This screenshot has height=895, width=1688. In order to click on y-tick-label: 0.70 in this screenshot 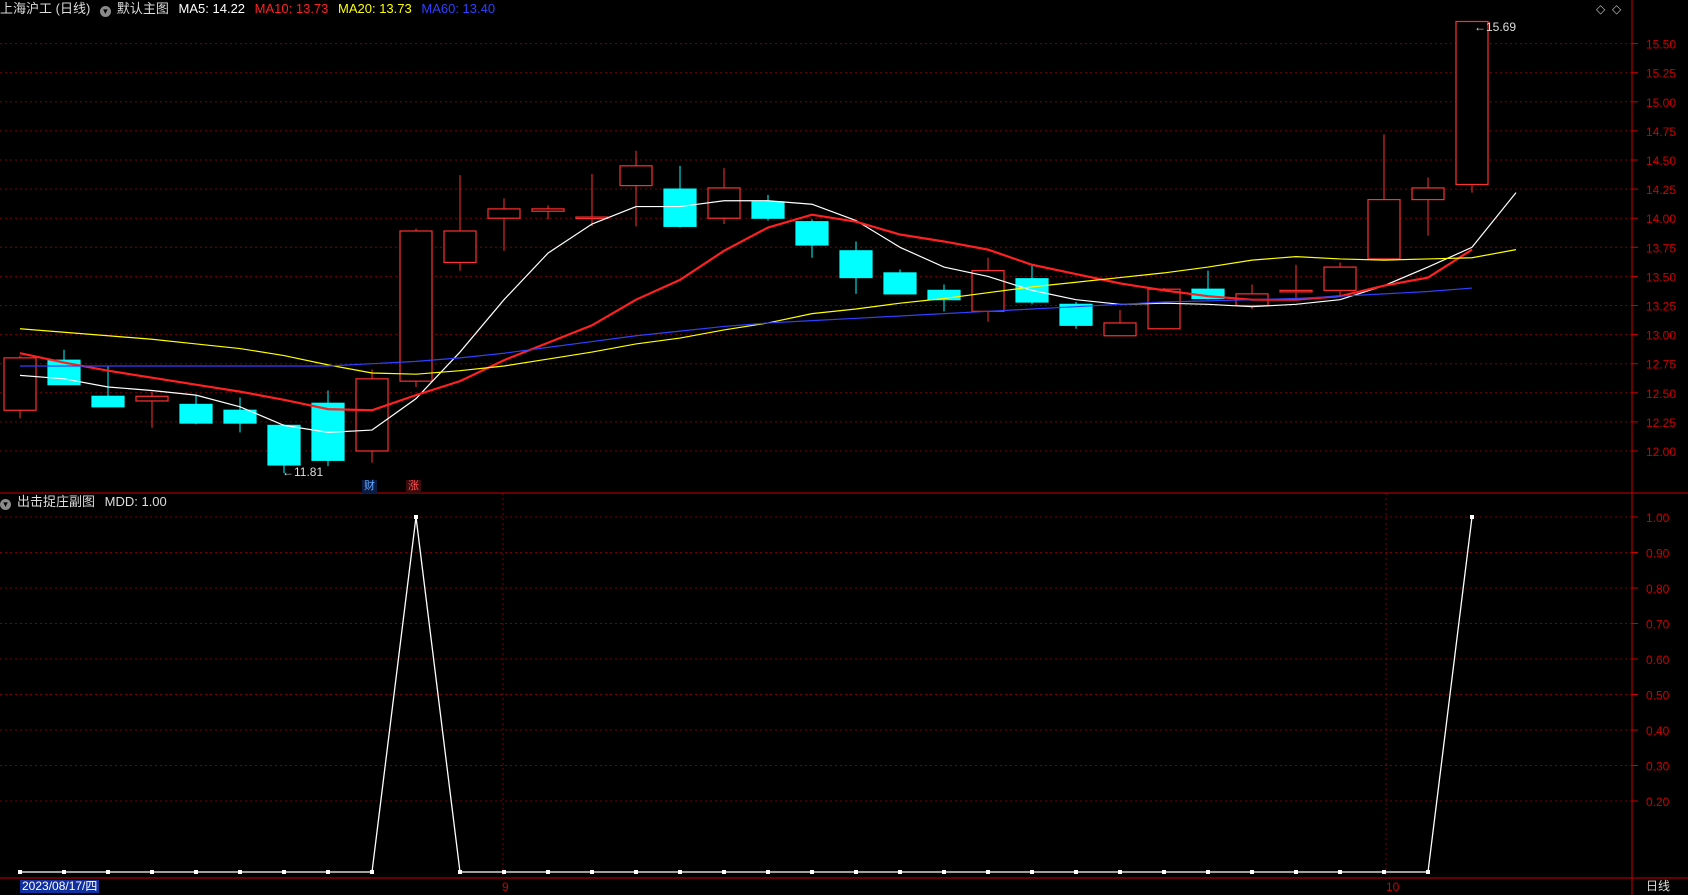, I will do `click(1658, 625)`.